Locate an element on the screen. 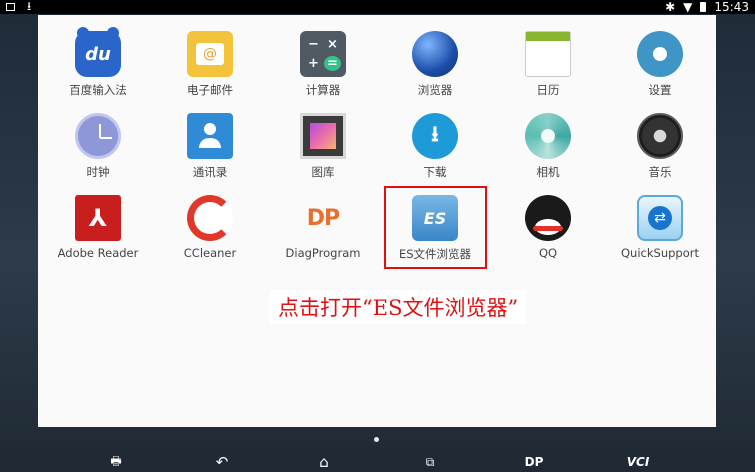  app-email: @ 电子邮件 is located at coordinates (210, 70).